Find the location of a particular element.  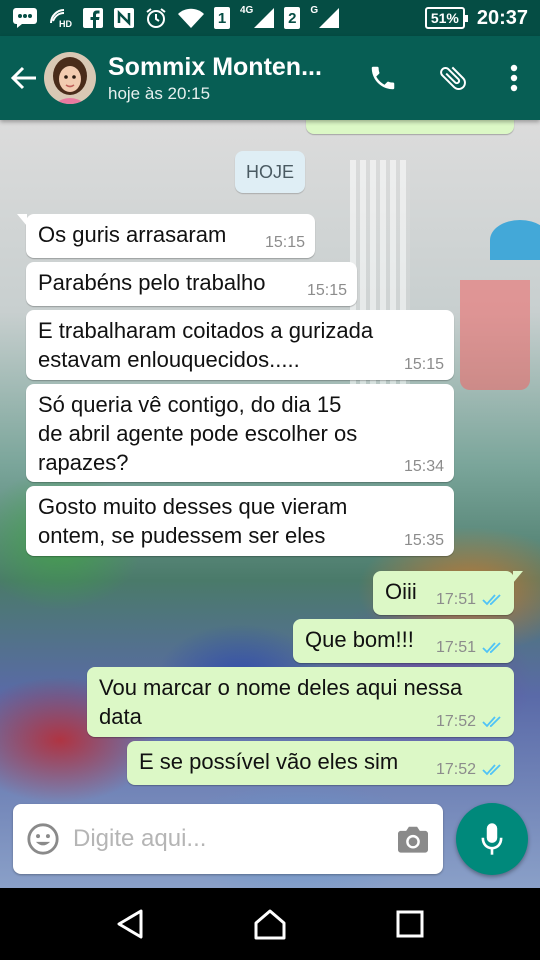

hd-call-icon: HD is located at coordinates (60, 18).